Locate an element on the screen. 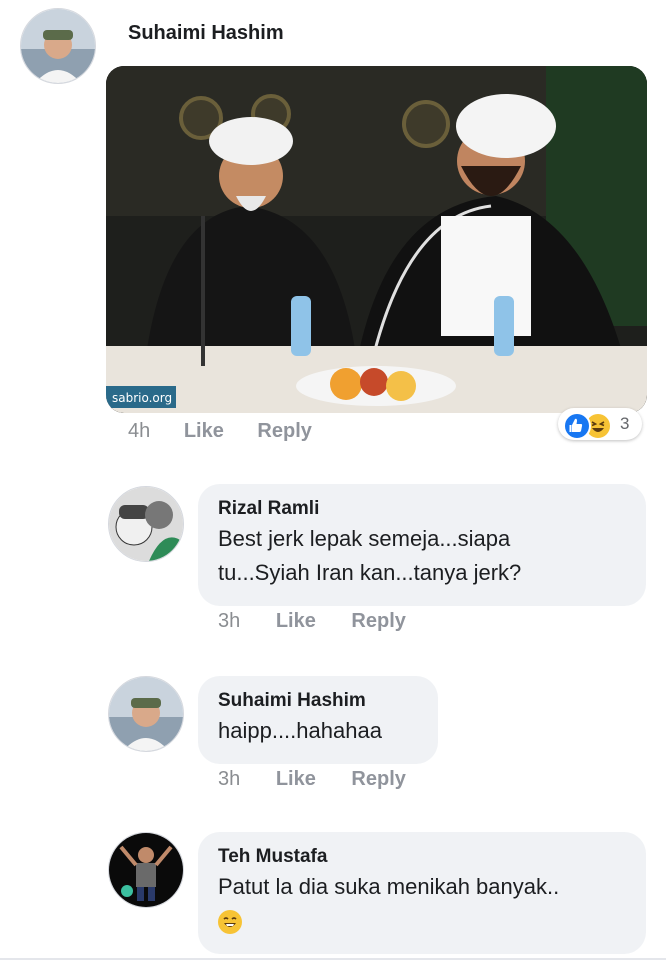 The image size is (666, 960). post-reply-button: Reply is located at coordinates (284, 431).